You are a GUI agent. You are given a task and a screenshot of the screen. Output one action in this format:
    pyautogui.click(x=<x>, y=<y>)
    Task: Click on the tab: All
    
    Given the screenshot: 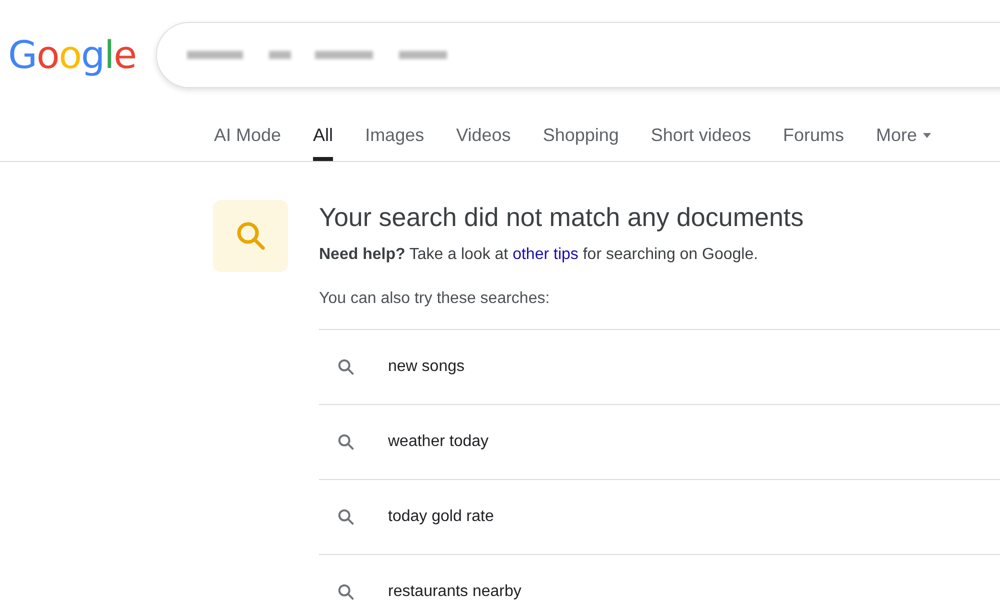 What is the action you would take?
    pyautogui.click(x=323, y=135)
    